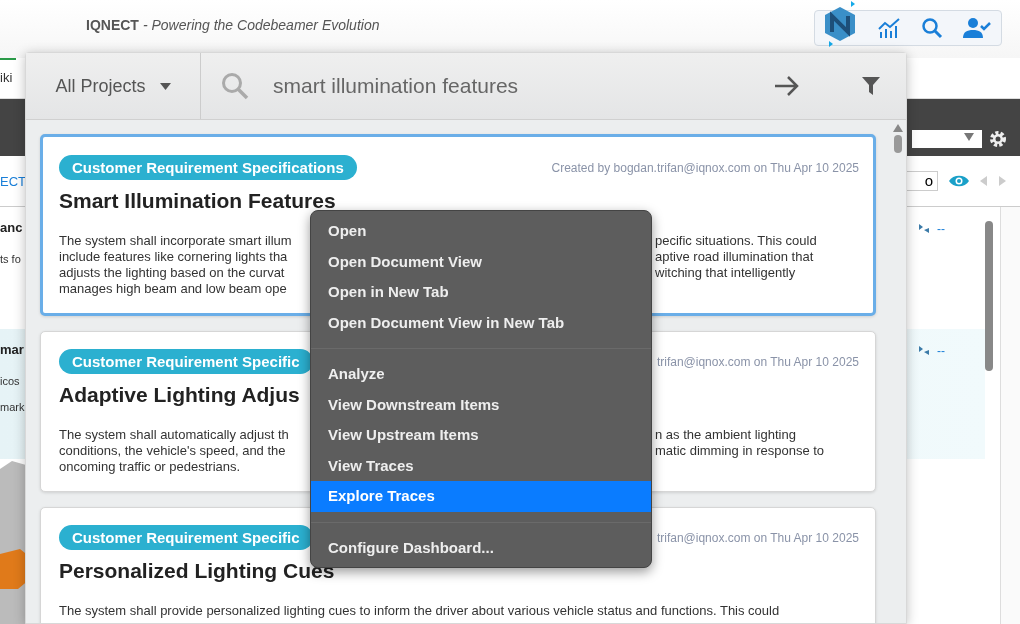 The image size is (1020, 624). I want to click on description-text: adjusts the lighting based on the curvat, so click(172, 273).